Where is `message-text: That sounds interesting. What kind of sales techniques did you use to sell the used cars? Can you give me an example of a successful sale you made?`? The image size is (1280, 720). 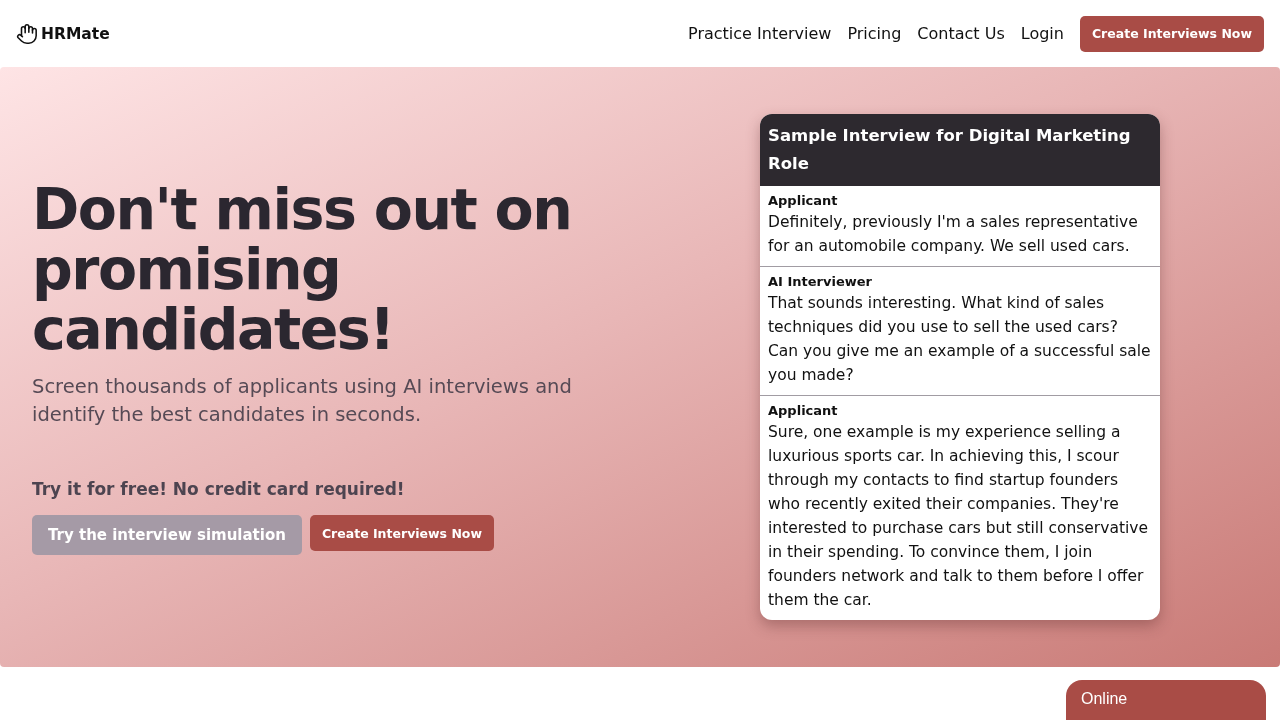
message-text: That sounds interesting. What kind of sales techniques did you use to sell the used cars? Can you give me an example of a successful sale you made? is located at coordinates (960, 339).